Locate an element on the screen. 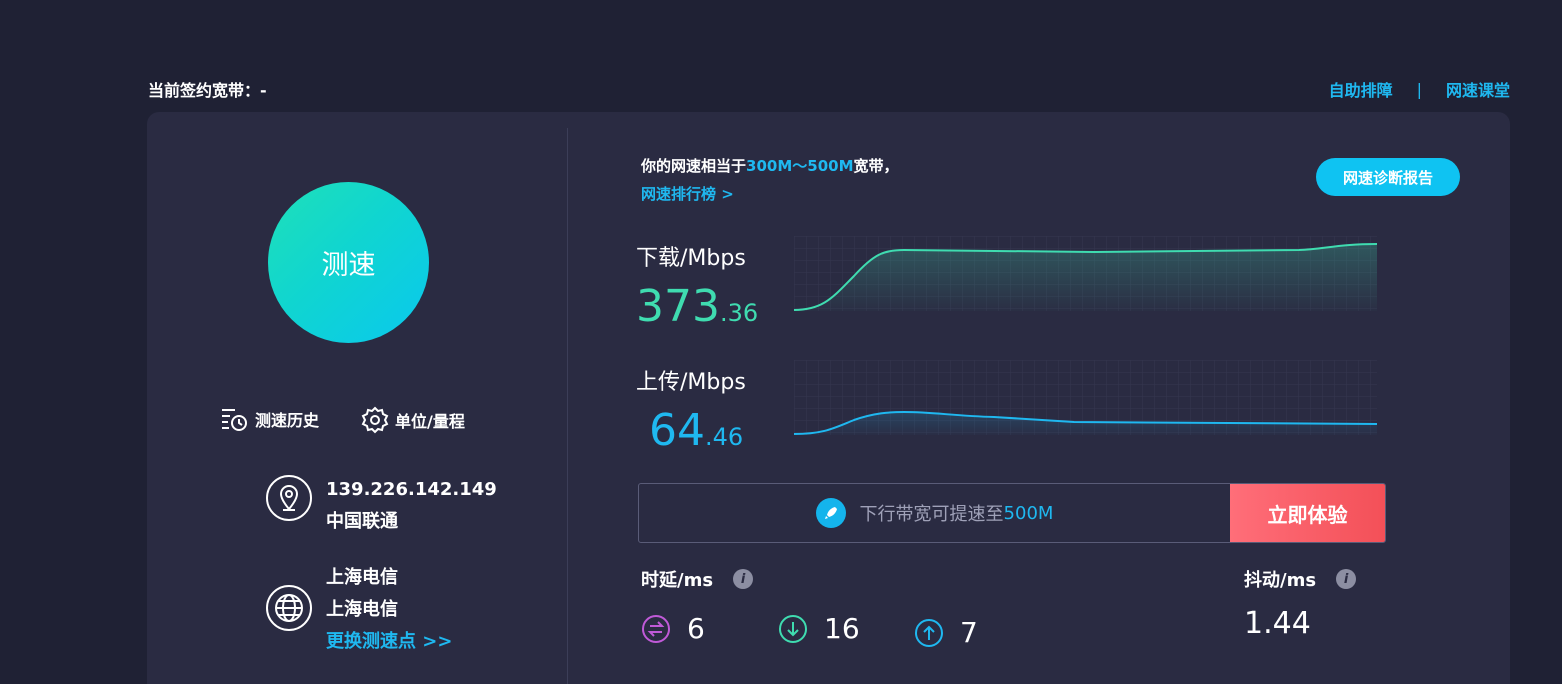 Image resolution: width=1562 pixels, height=684 pixels. rate-range: 300M～500M is located at coordinates (800, 166).